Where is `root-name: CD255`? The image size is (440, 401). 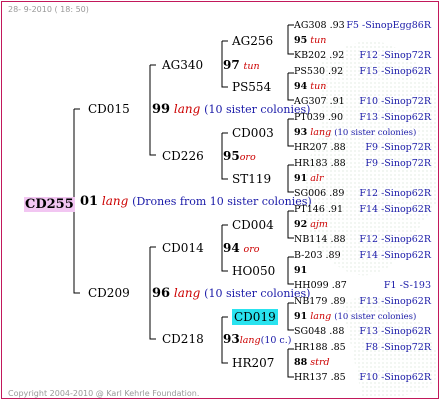 root-name: CD255 is located at coordinates (49, 204).